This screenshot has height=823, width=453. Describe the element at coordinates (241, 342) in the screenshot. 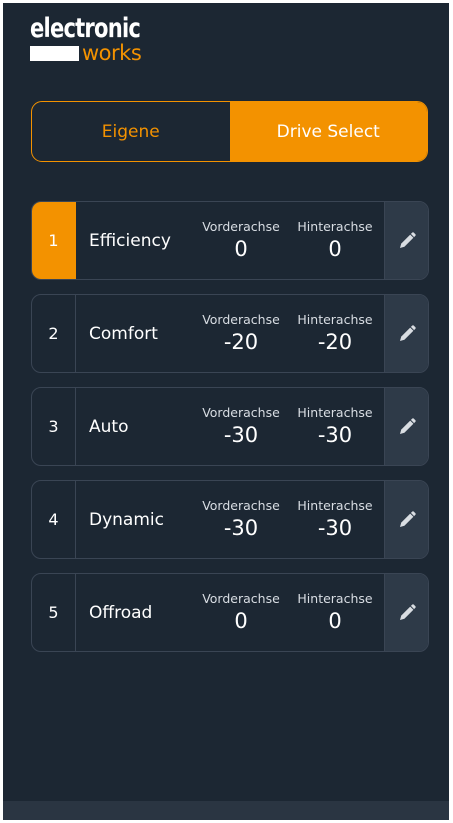

I see `front-axle-value: -20` at that location.